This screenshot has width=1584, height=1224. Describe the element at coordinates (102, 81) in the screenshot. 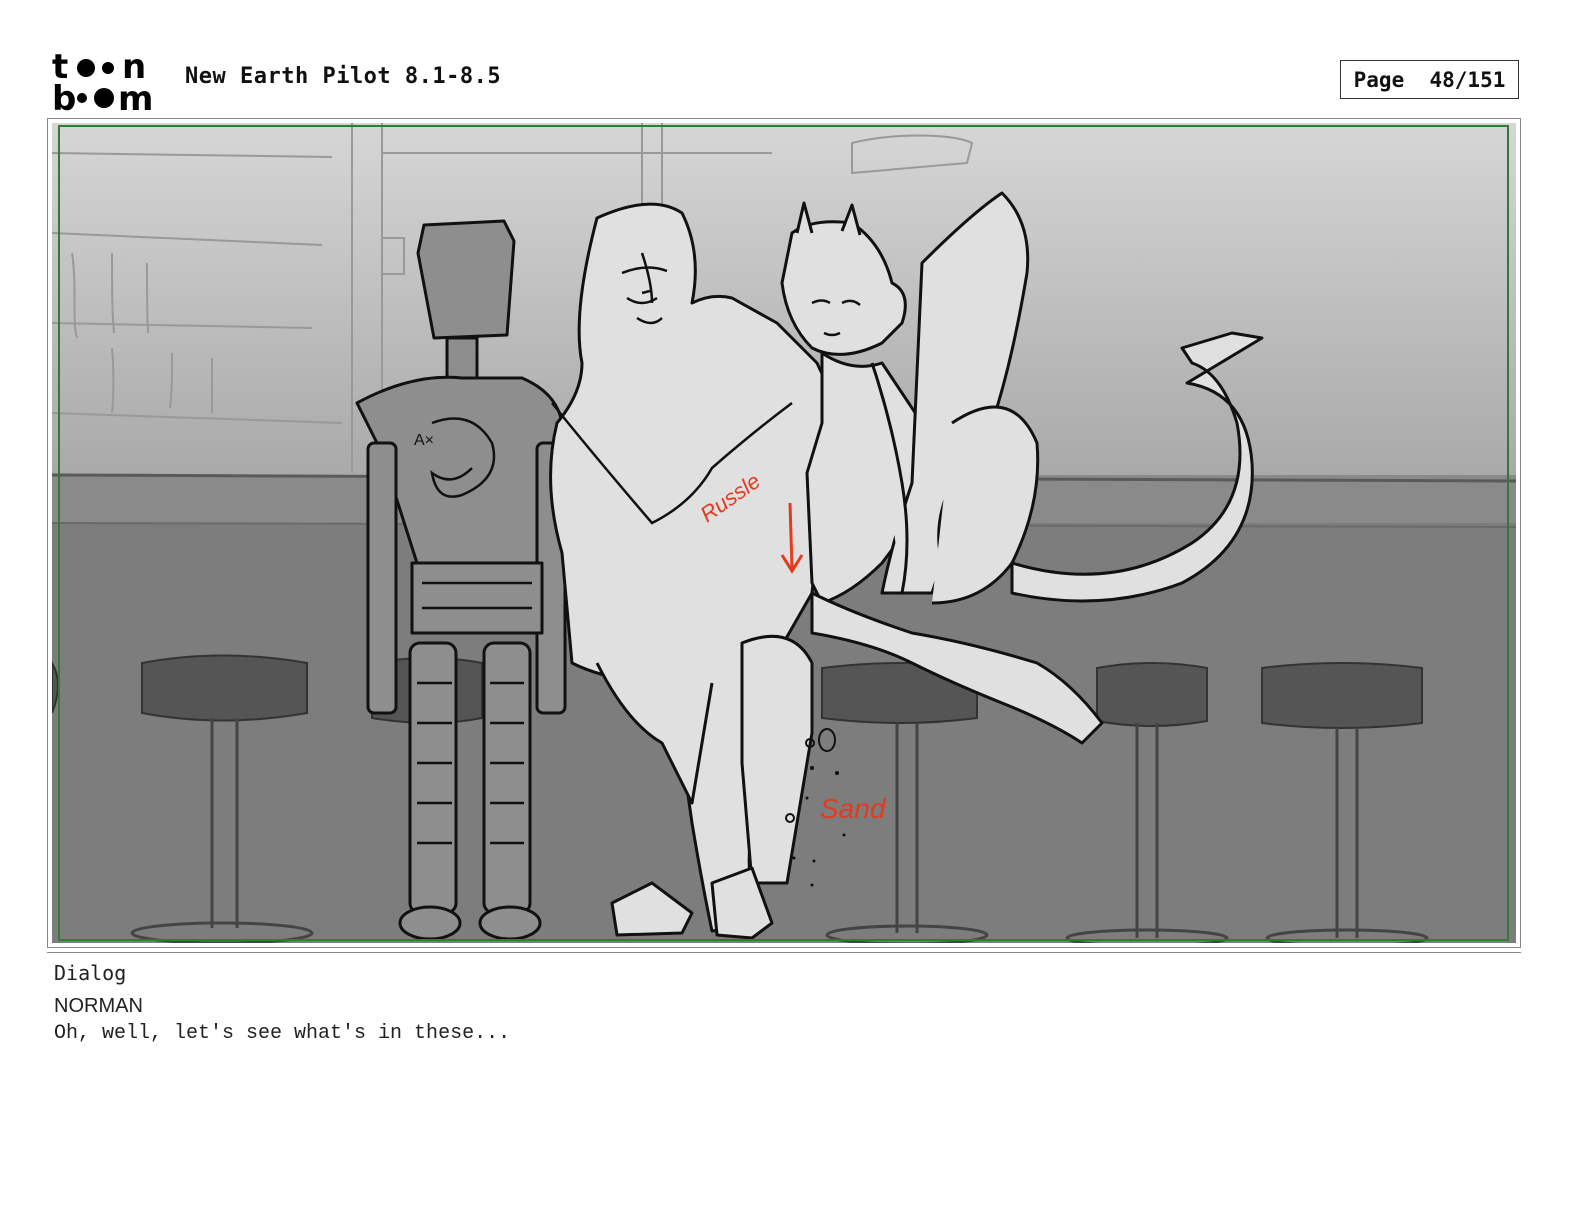

I see `toon-boom-logo: t n b m` at that location.